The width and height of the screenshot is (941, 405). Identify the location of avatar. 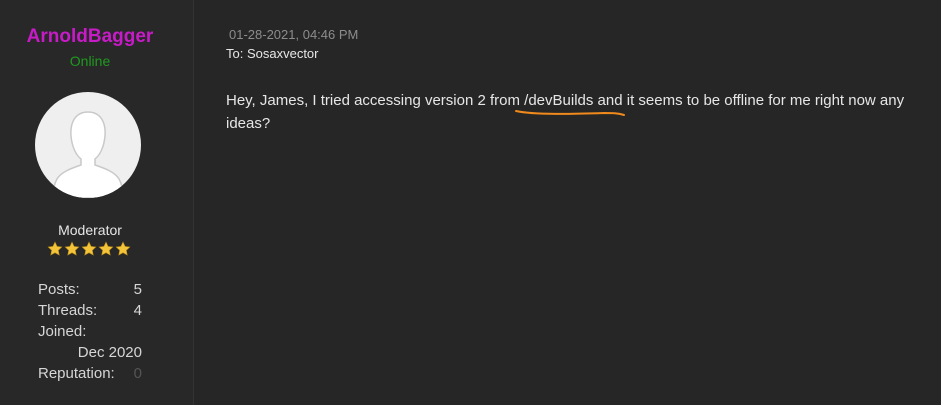
(88, 145).